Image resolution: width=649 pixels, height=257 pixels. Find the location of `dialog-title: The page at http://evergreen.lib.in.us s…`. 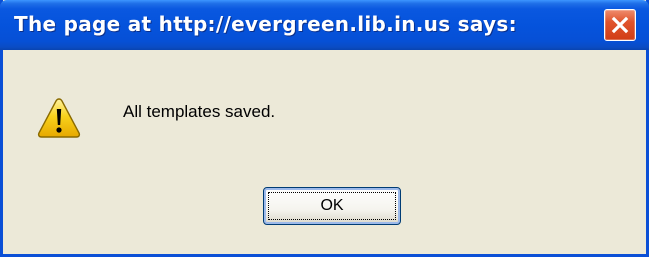

dialog-title: The page at http://evergreen.lib.in.us s… is located at coordinates (265, 24).